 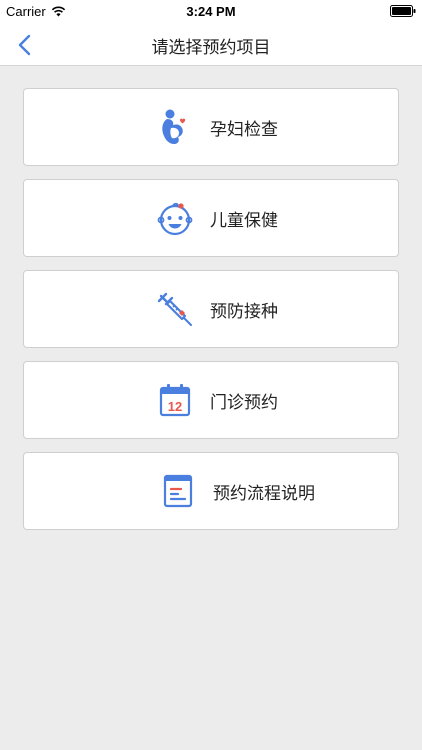 I want to click on menu-item-child-healthcare: 儿童保健, so click(x=211, y=218).